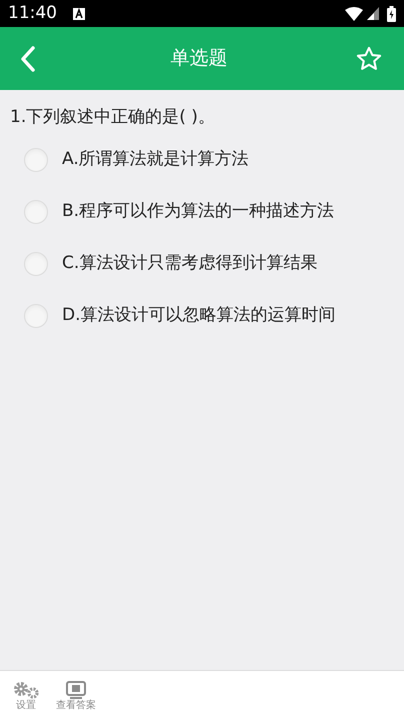  I want to click on header-title: 单选题, so click(199, 59).